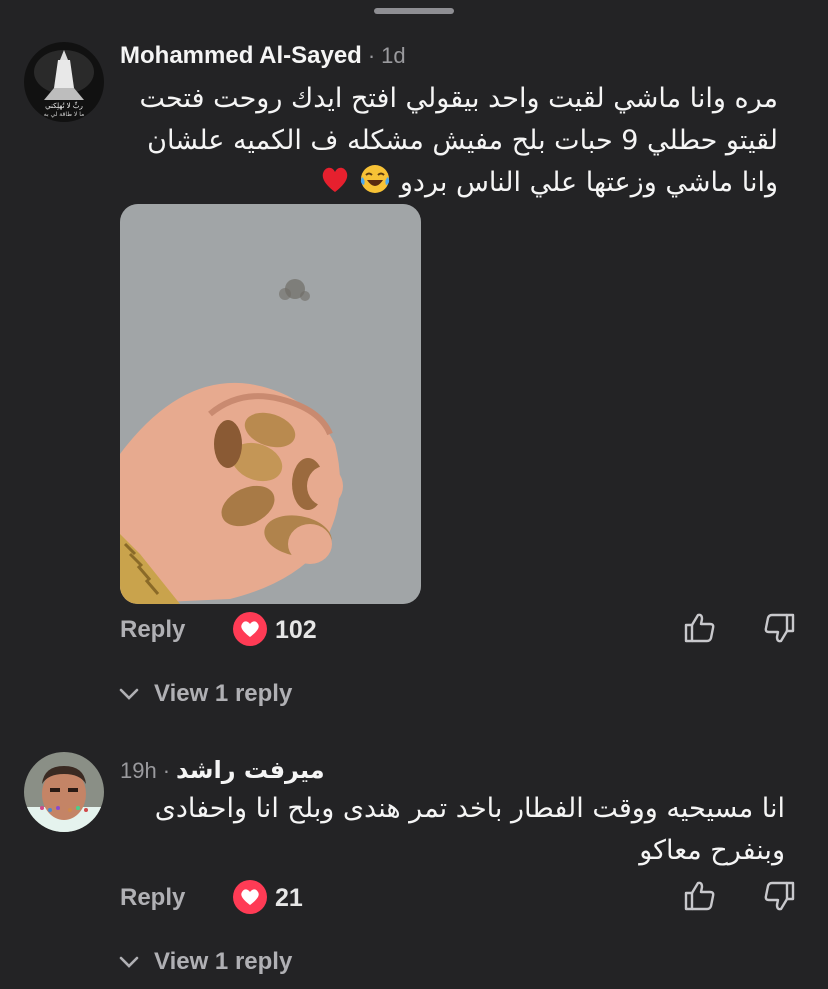 The image size is (828, 989). Describe the element at coordinates (460, 630) in the screenshot. I see `comment-actions: Reply 102` at that location.